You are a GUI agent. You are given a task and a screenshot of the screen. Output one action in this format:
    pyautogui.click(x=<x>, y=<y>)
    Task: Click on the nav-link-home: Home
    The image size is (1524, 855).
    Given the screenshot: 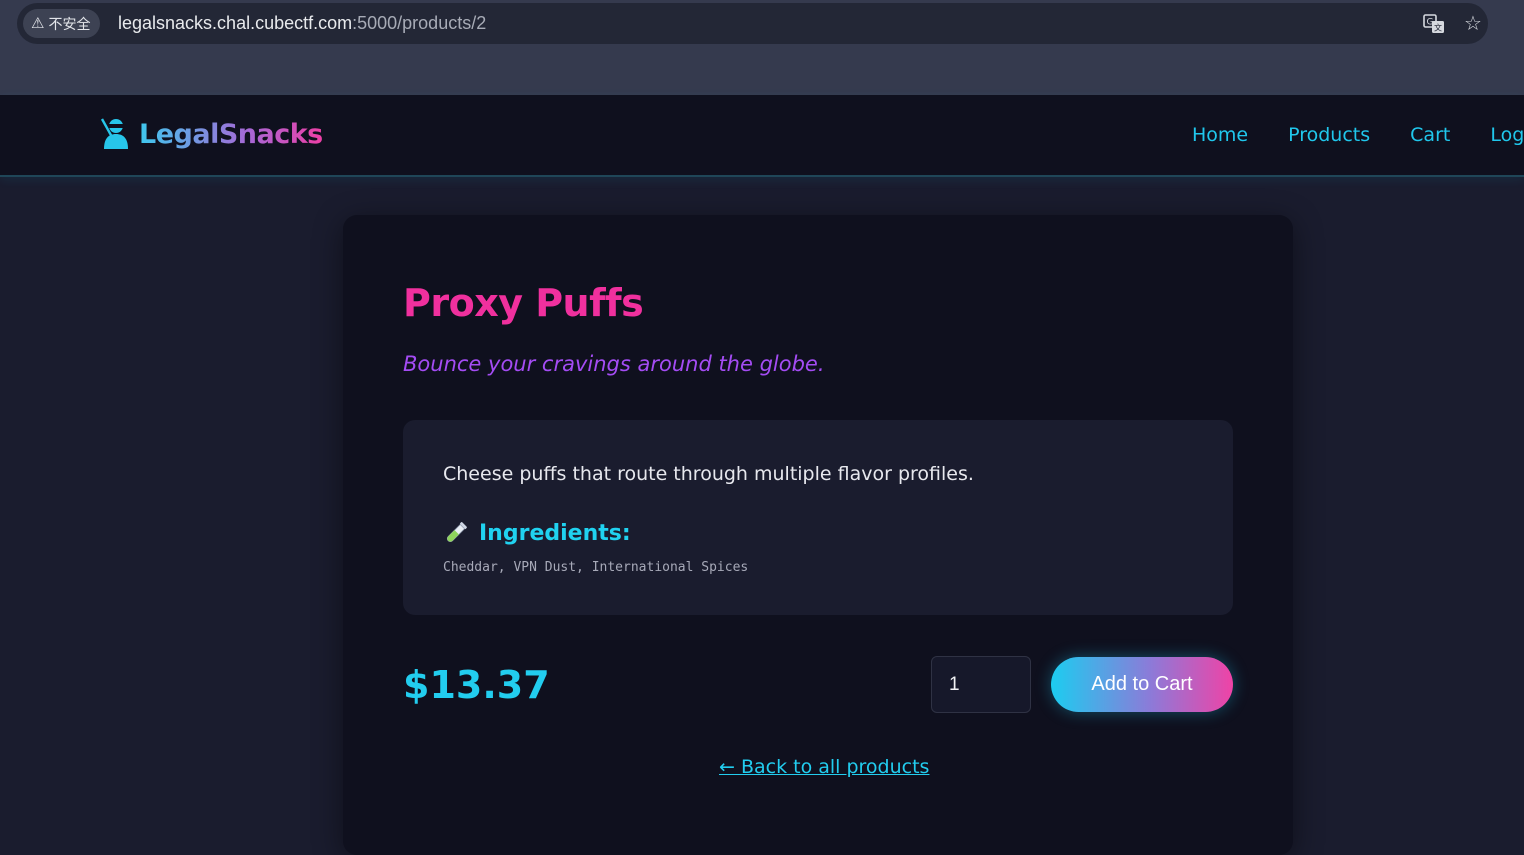 What is the action you would take?
    pyautogui.click(x=1220, y=135)
    